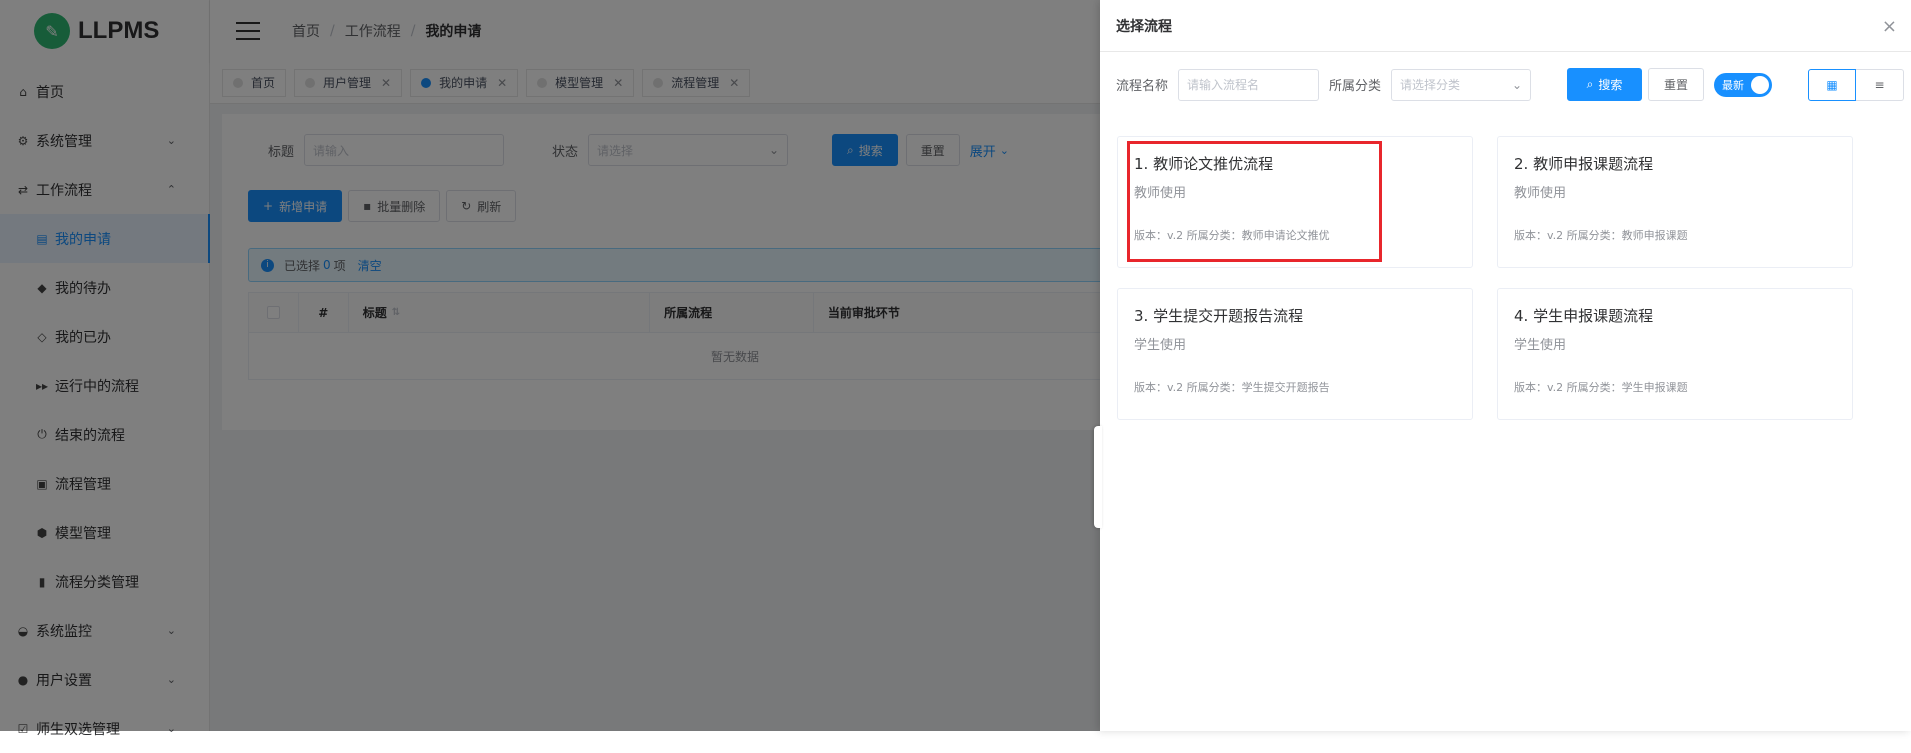 The image size is (1911, 753). Describe the element at coordinates (1675, 354) in the screenshot. I see `process-card: 4. 学生申报课题流程 学生使用 版本：v.2 所属分类：学生申报课题` at that location.